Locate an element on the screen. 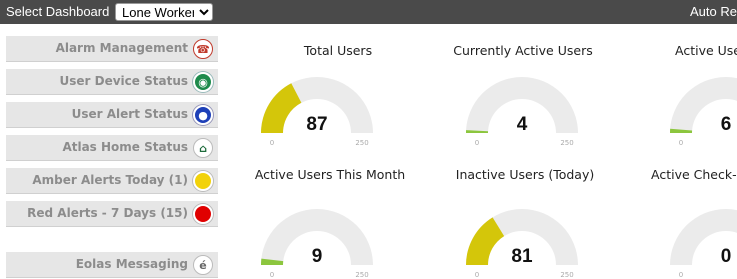  gauge-value: 81 is located at coordinates (522, 256).